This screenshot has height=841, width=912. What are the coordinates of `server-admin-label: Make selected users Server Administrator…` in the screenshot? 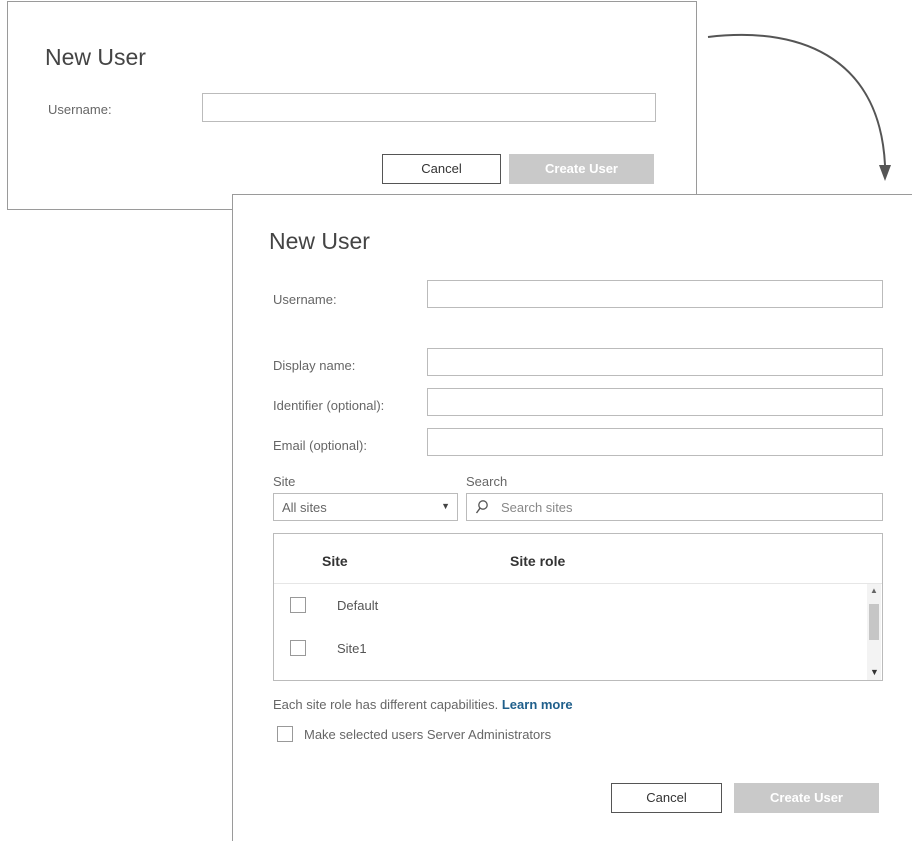 It's located at (428, 734).